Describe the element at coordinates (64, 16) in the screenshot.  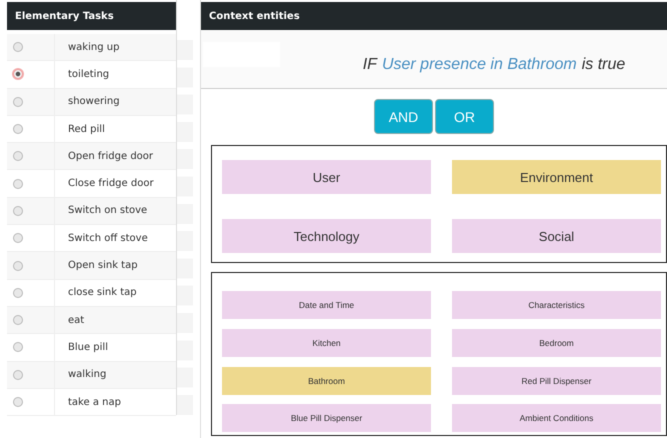
I see `panel-title: Elementary Tasks` at that location.